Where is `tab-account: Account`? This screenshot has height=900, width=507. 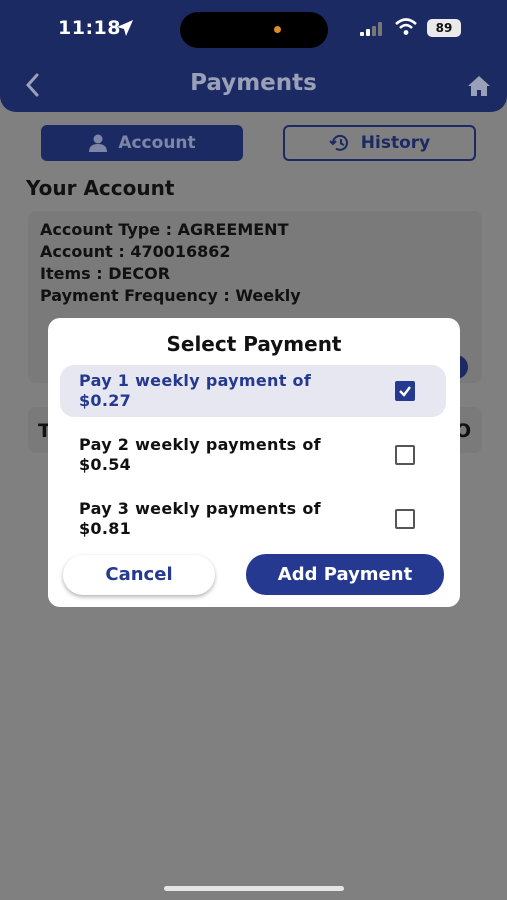 tab-account: Account is located at coordinates (142, 143).